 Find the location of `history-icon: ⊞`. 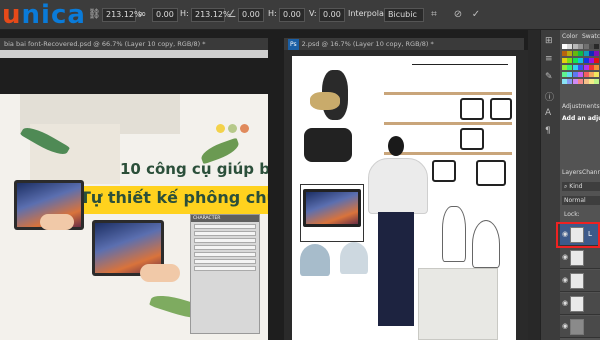

history-icon: ⊞ is located at coordinates (551, 41).